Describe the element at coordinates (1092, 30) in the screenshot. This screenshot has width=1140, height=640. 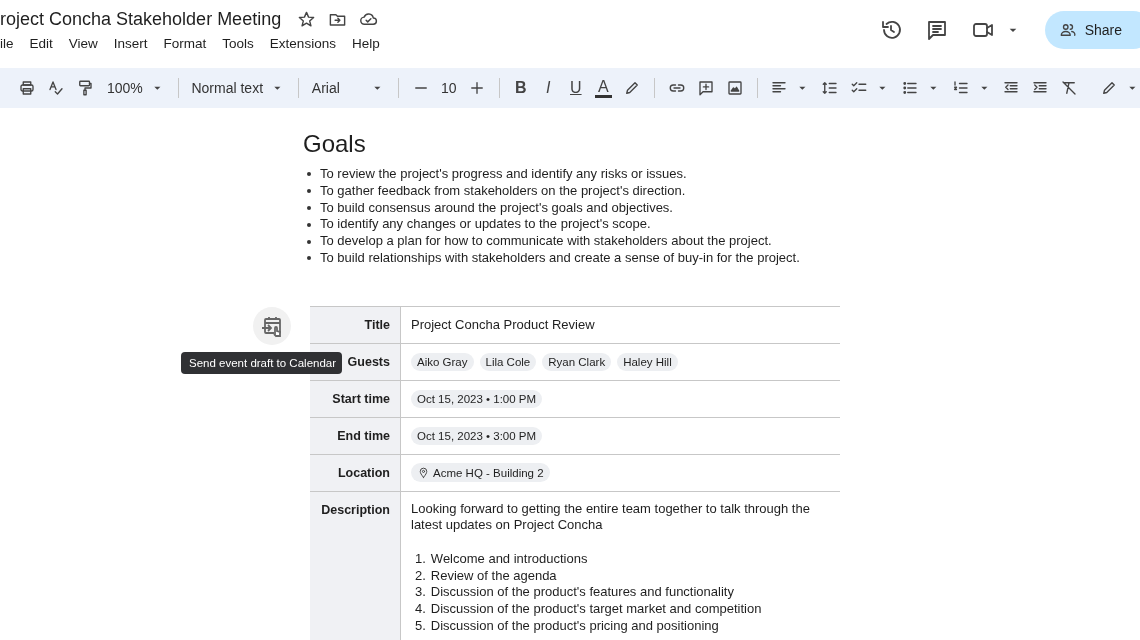
I see `share-button: Share` at that location.